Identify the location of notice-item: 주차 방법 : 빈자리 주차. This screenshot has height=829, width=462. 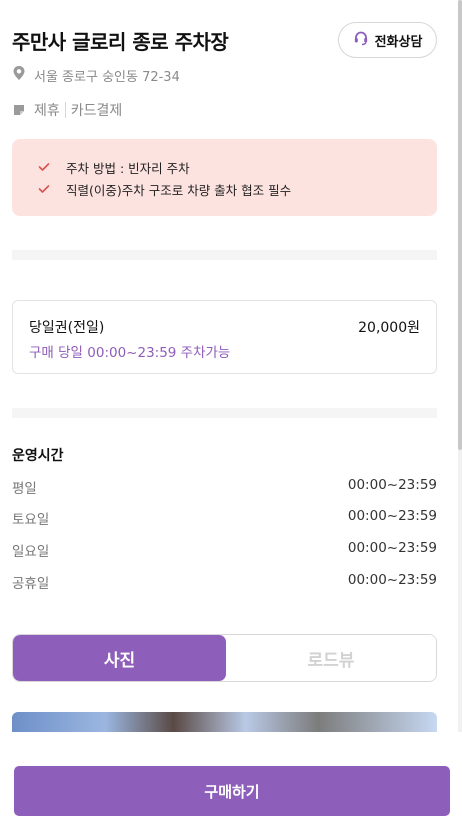
(237, 167).